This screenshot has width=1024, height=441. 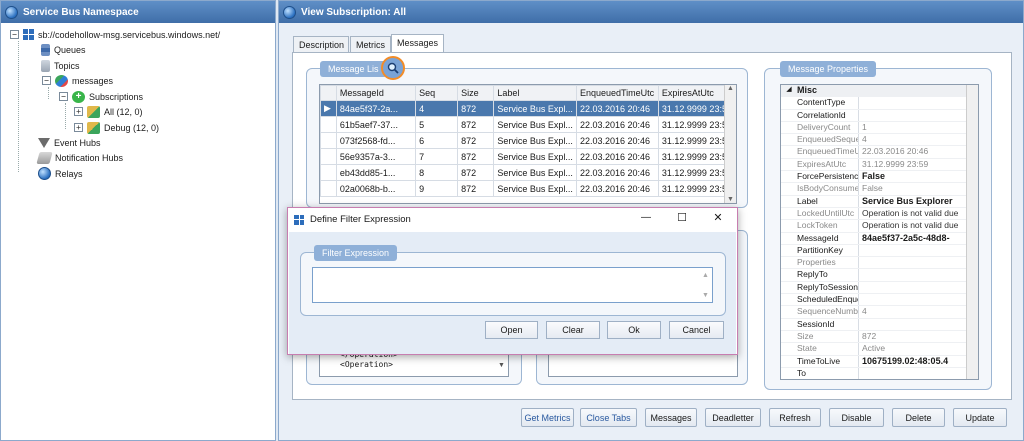 I want to click on minimize-button: —, so click(x=646, y=217).